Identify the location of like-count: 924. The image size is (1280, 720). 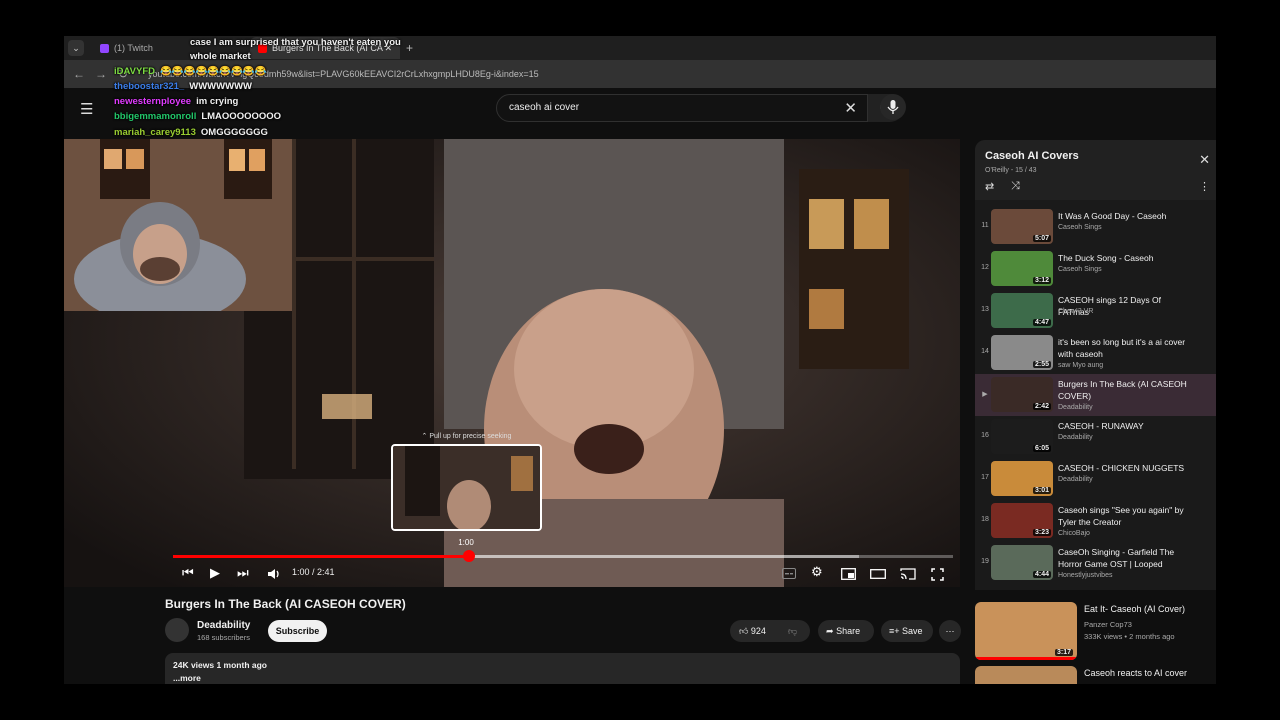
(758, 631).